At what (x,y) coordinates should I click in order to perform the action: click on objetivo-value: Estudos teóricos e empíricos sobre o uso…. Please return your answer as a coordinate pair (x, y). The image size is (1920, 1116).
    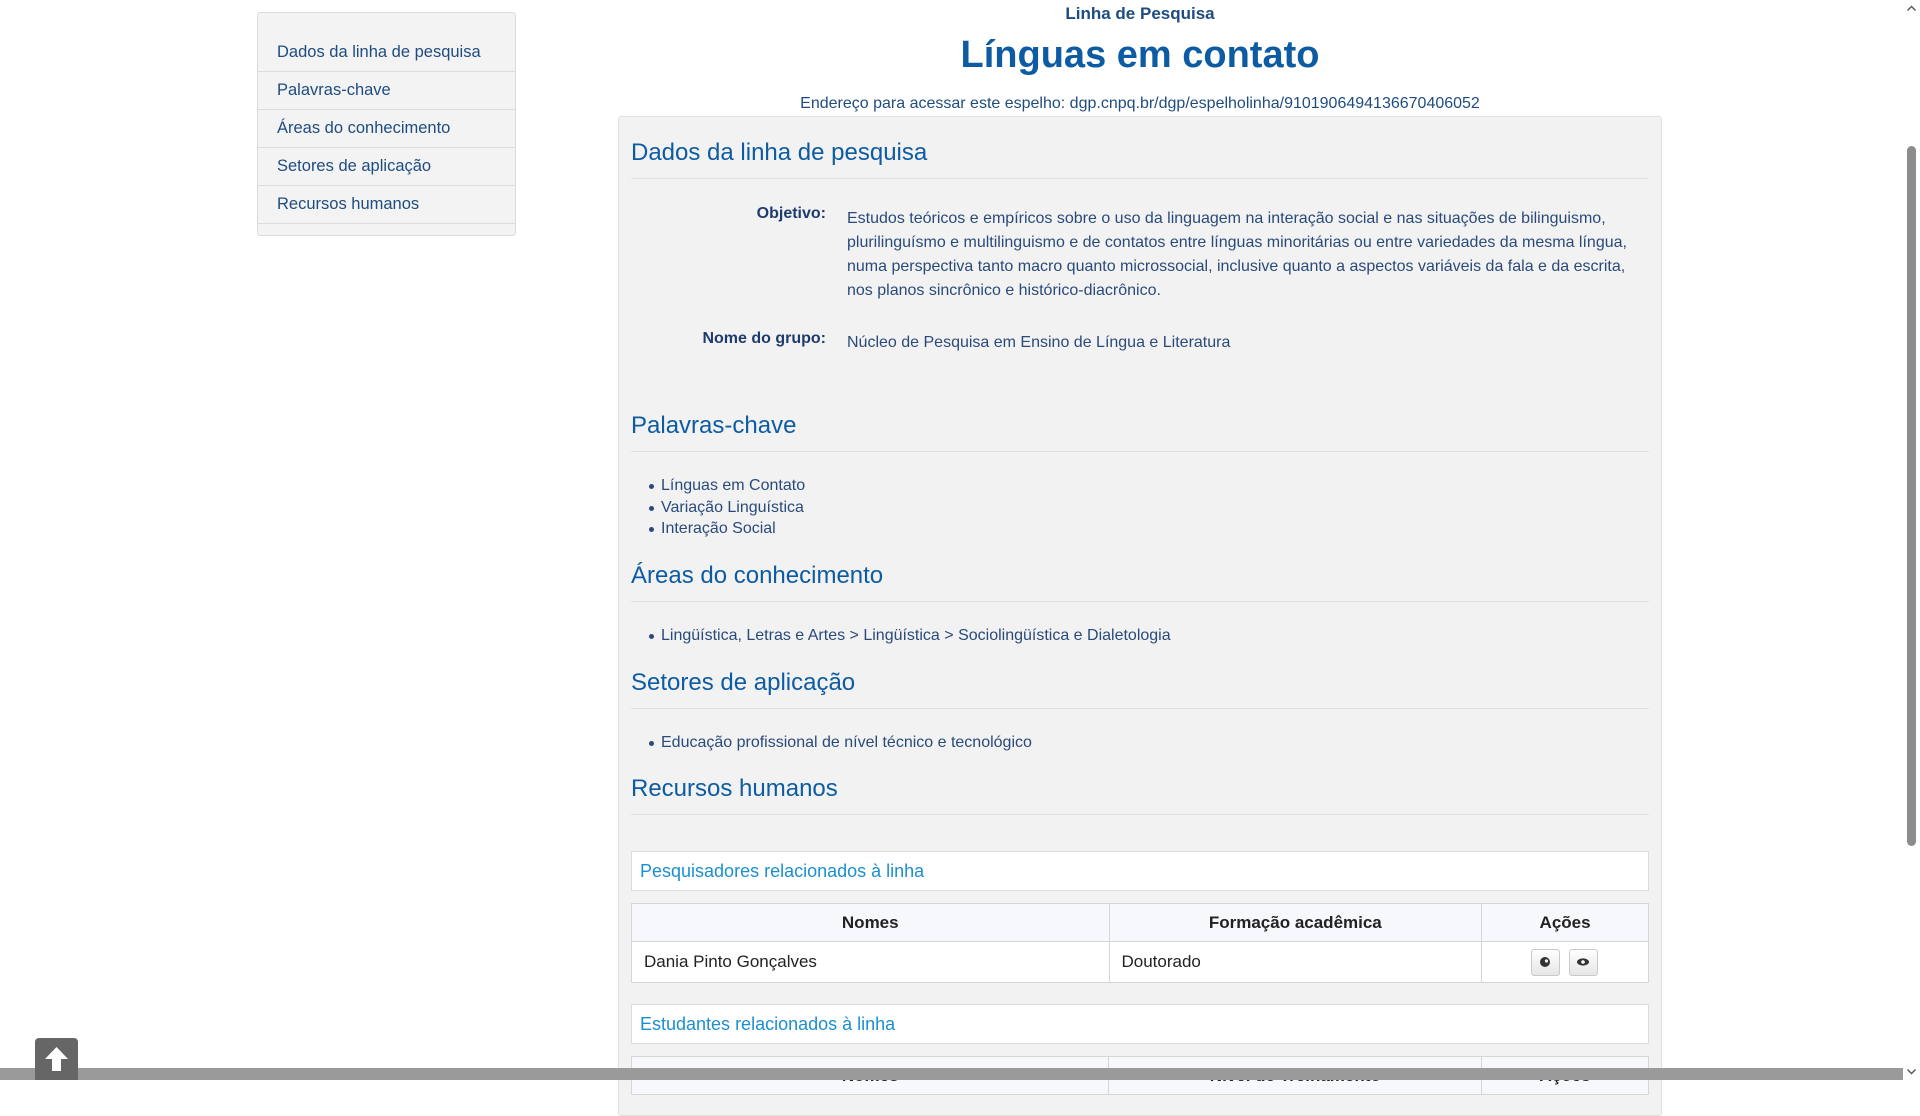
    Looking at the image, I should click on (1242, 255).